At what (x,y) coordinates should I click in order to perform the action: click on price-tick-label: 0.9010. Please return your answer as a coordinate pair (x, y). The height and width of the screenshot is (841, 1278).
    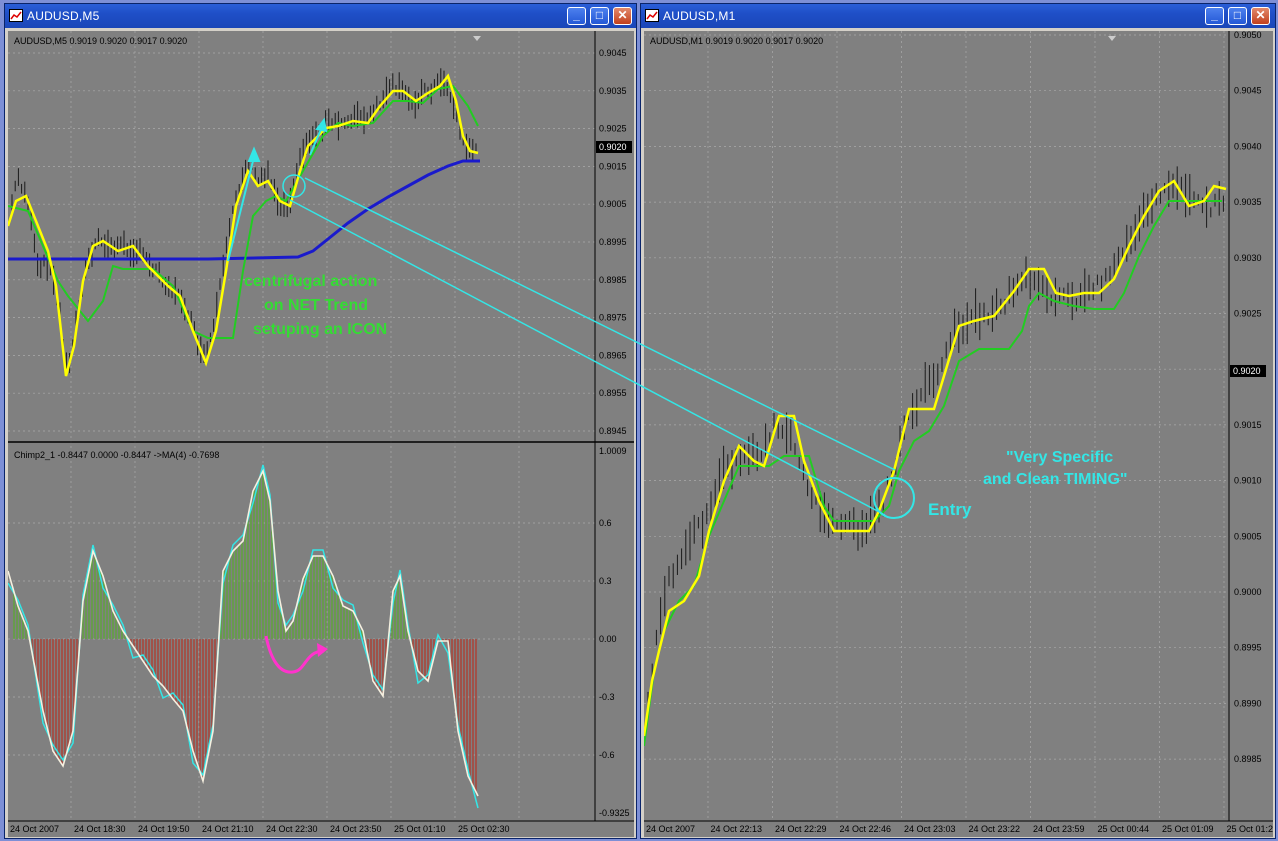
    Looking at the image, I should click on (1248, 481).